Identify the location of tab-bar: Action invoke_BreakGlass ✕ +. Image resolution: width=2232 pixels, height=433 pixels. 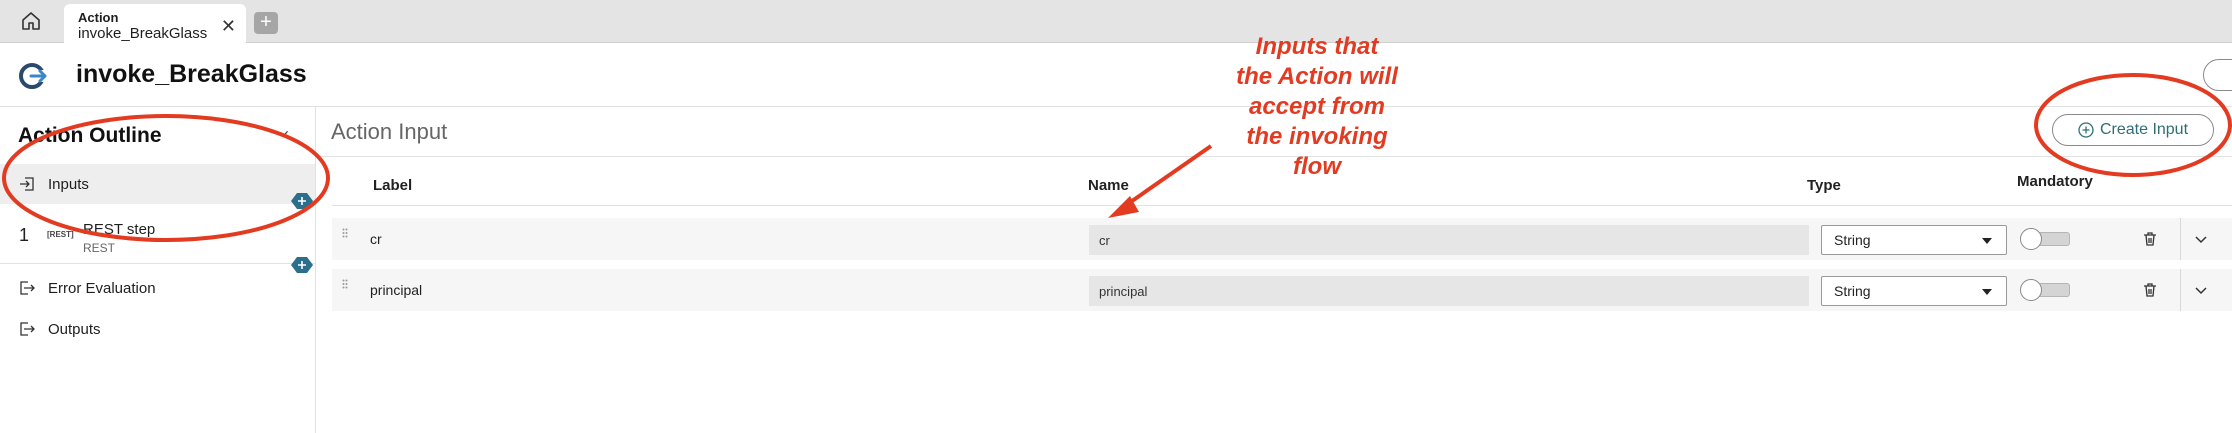
(1116, 22).